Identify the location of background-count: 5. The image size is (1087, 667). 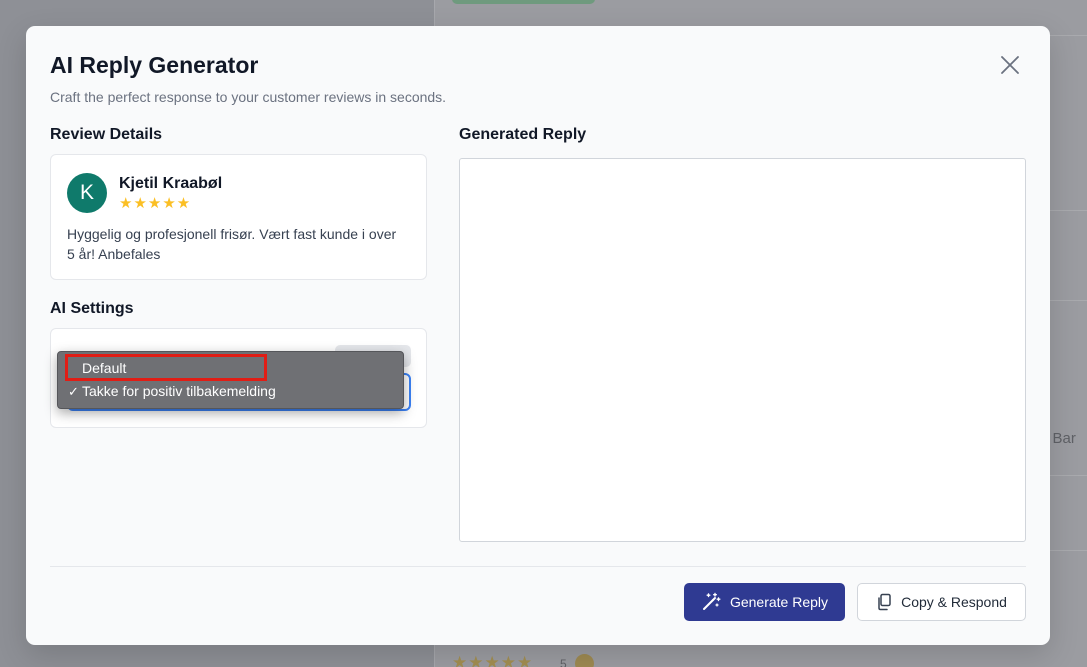
(563, 662).